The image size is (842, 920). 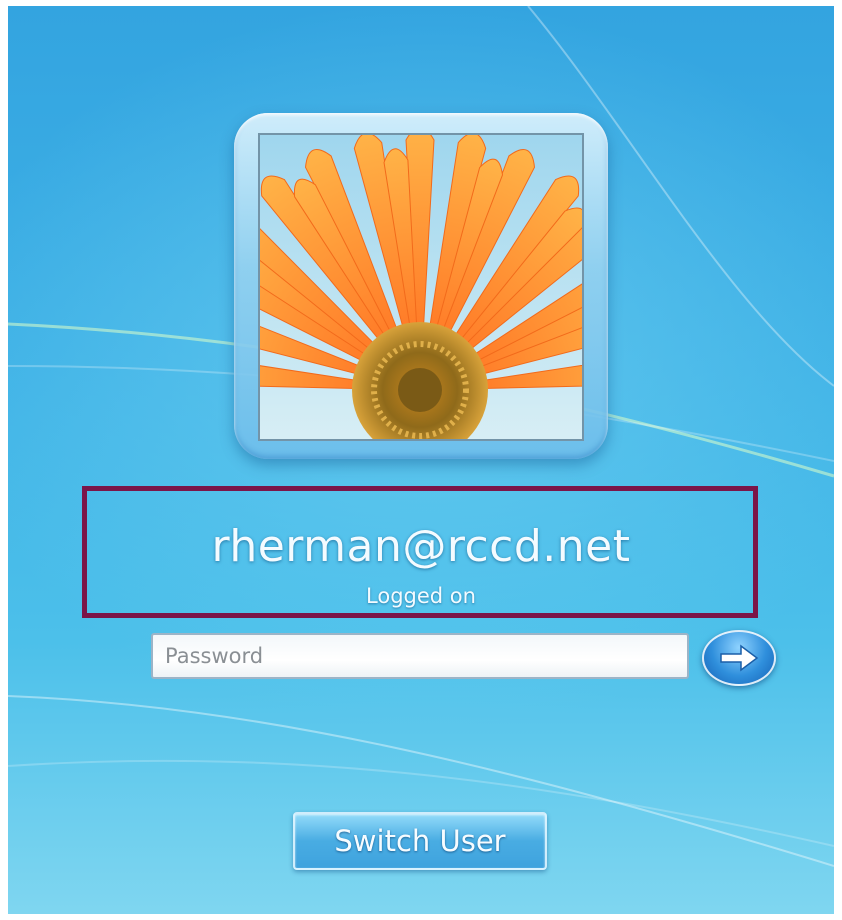 I want to click on user-picture, so click(x=421, y=287).